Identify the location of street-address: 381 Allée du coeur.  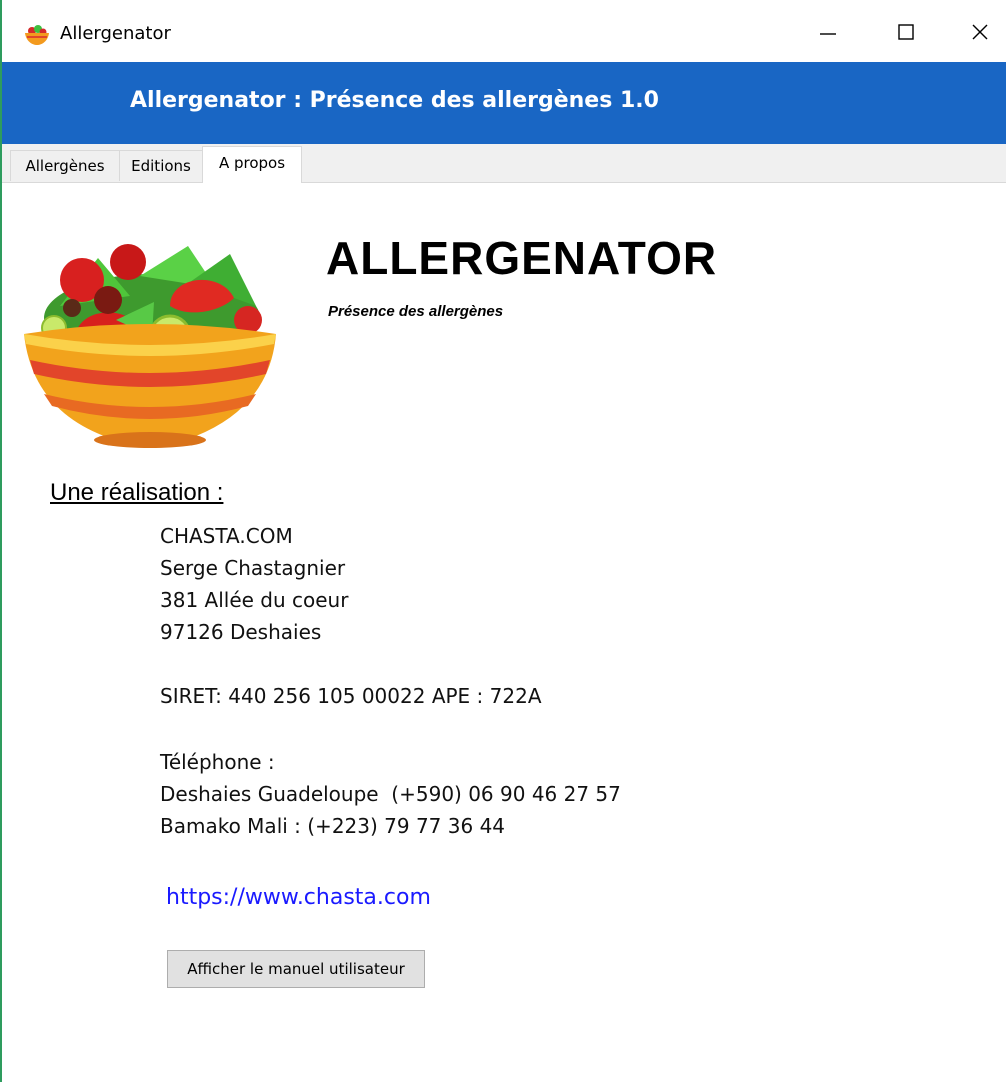
(254, 600).